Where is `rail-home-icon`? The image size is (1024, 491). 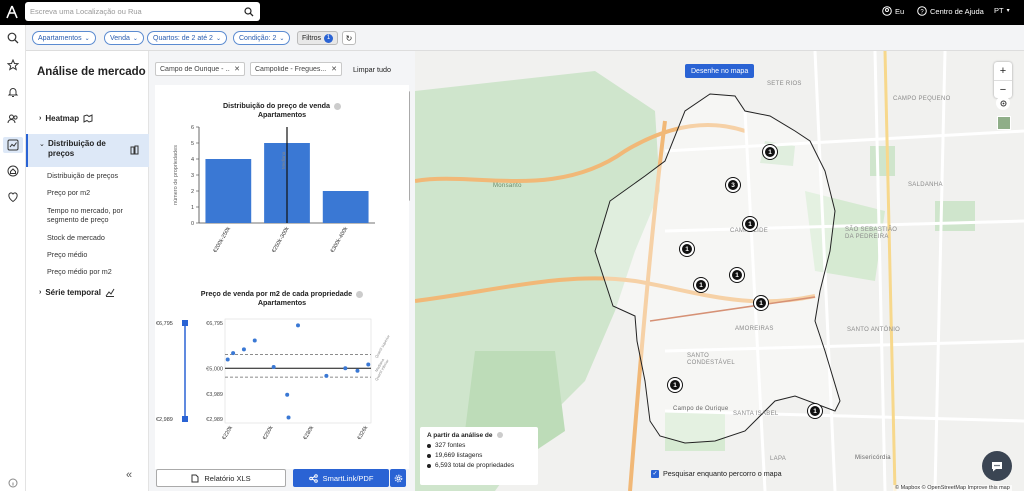
rail-home-icon is located at coordinates (13, 171).